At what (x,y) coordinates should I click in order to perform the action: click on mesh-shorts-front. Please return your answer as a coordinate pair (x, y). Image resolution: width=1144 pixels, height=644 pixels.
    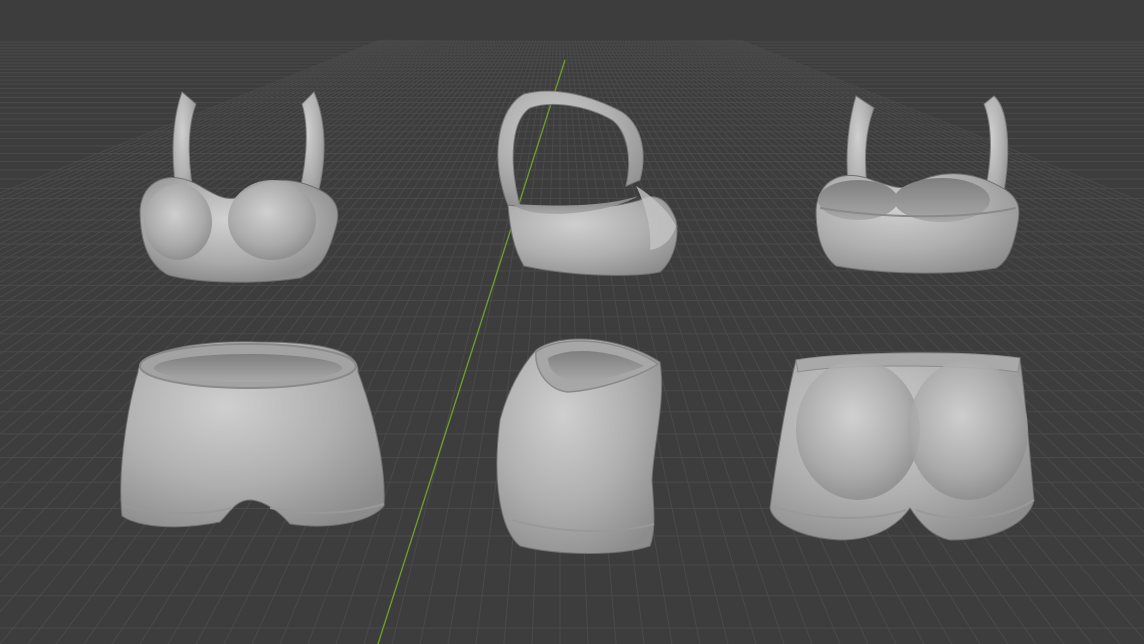
    Looking at the image, I should click on (252, 434).